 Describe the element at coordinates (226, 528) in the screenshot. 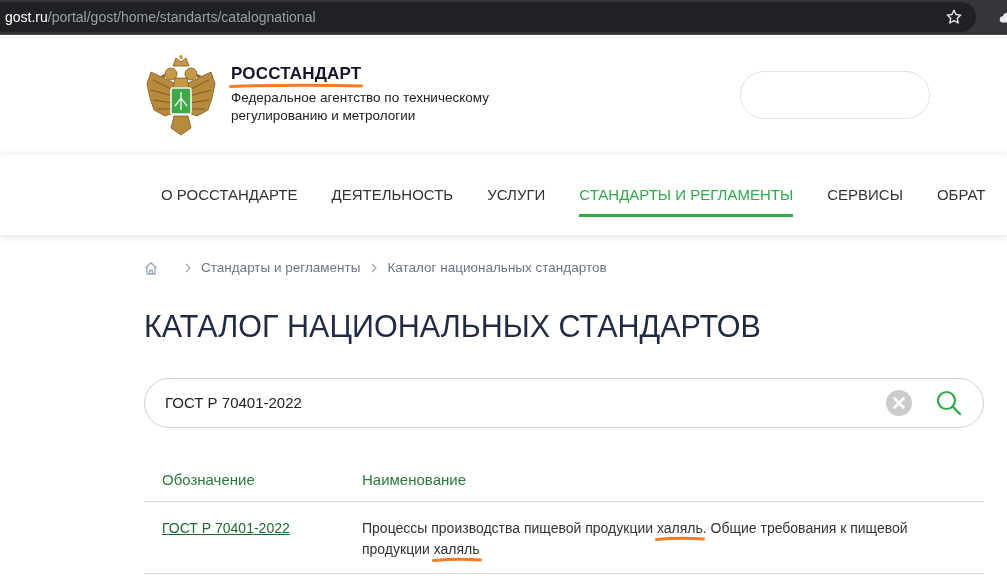

I see `standard-code-link: ГОСТ Р 70401-2022` at that location.